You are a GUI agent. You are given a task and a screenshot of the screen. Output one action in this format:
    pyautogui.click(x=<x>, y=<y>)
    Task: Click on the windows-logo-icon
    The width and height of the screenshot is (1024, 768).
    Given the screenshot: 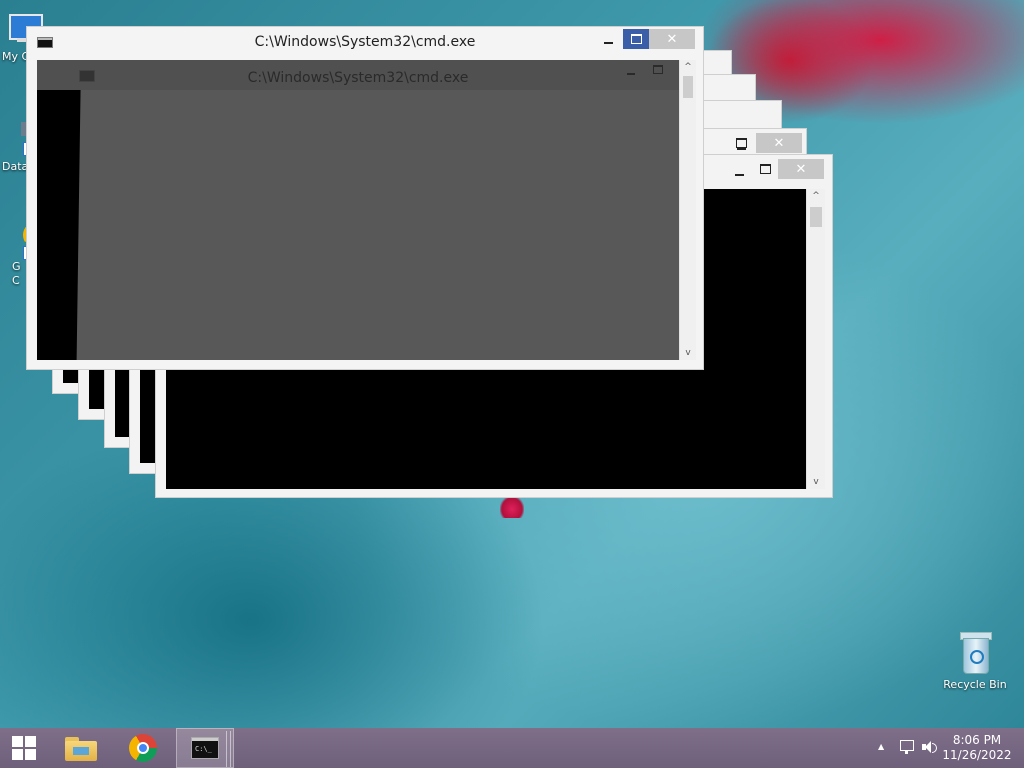 What is the action you would take?
    pyautogui.click(x=24, y=748)
    